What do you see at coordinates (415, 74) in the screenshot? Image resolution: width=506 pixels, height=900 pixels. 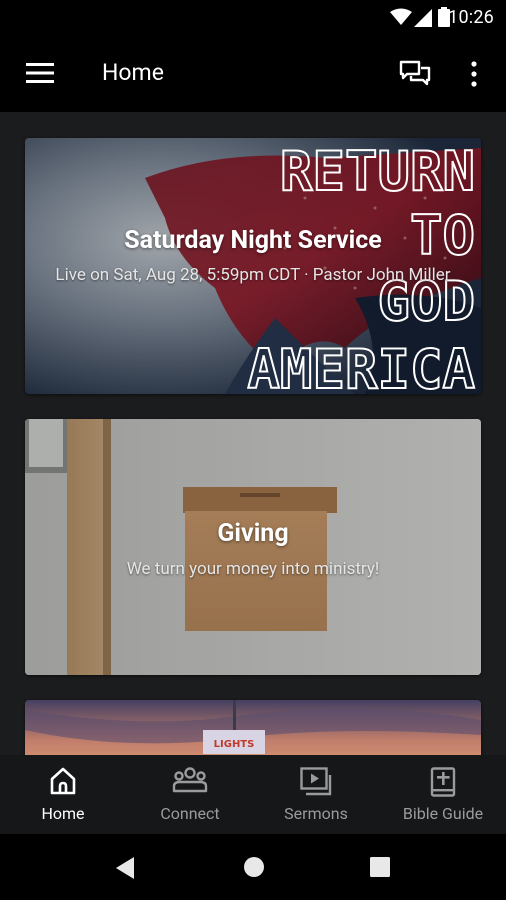 I see `chat-icon` at bounding box center [415, 74].